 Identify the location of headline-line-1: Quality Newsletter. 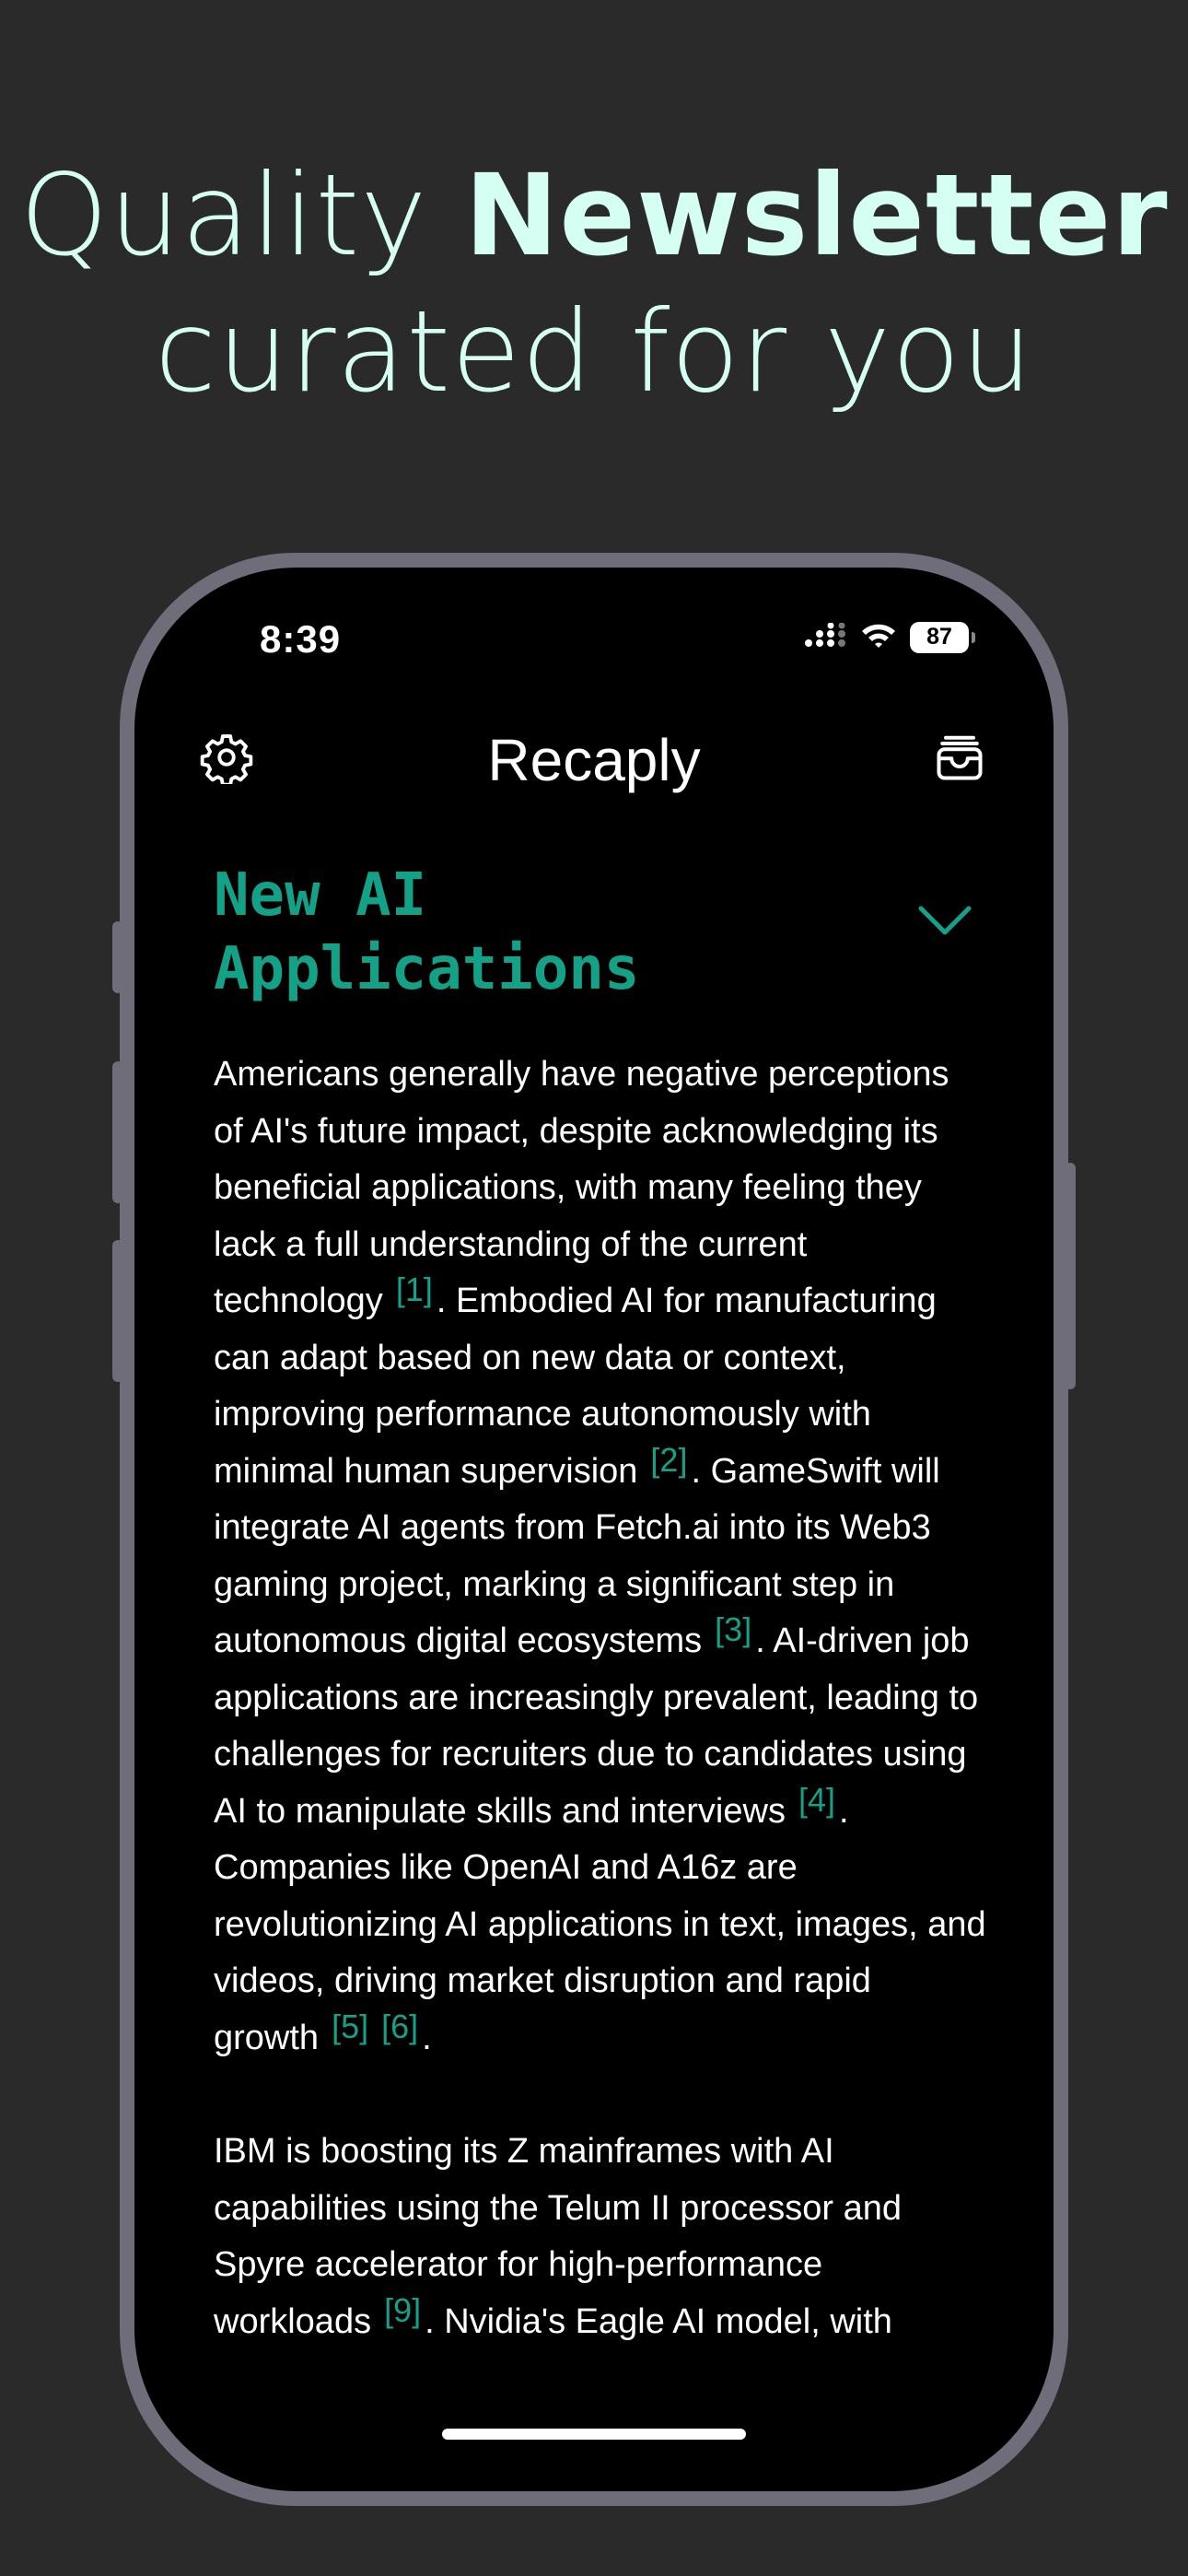
(594, 215).